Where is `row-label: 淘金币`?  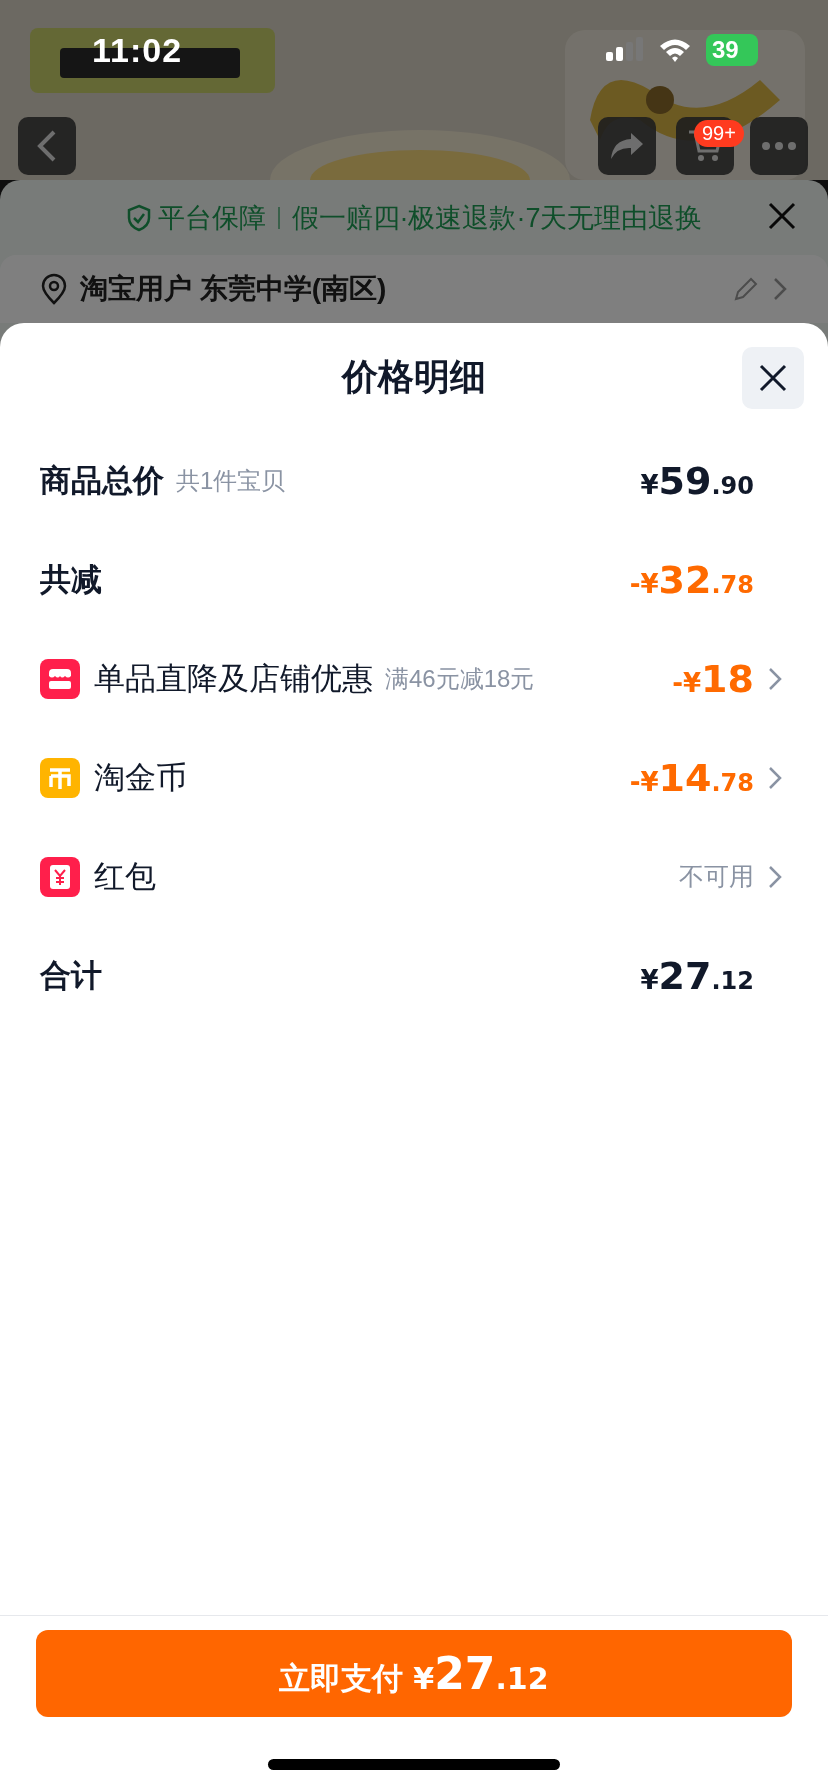
row-label: 淘金币 is located at coordinates (140, 777).